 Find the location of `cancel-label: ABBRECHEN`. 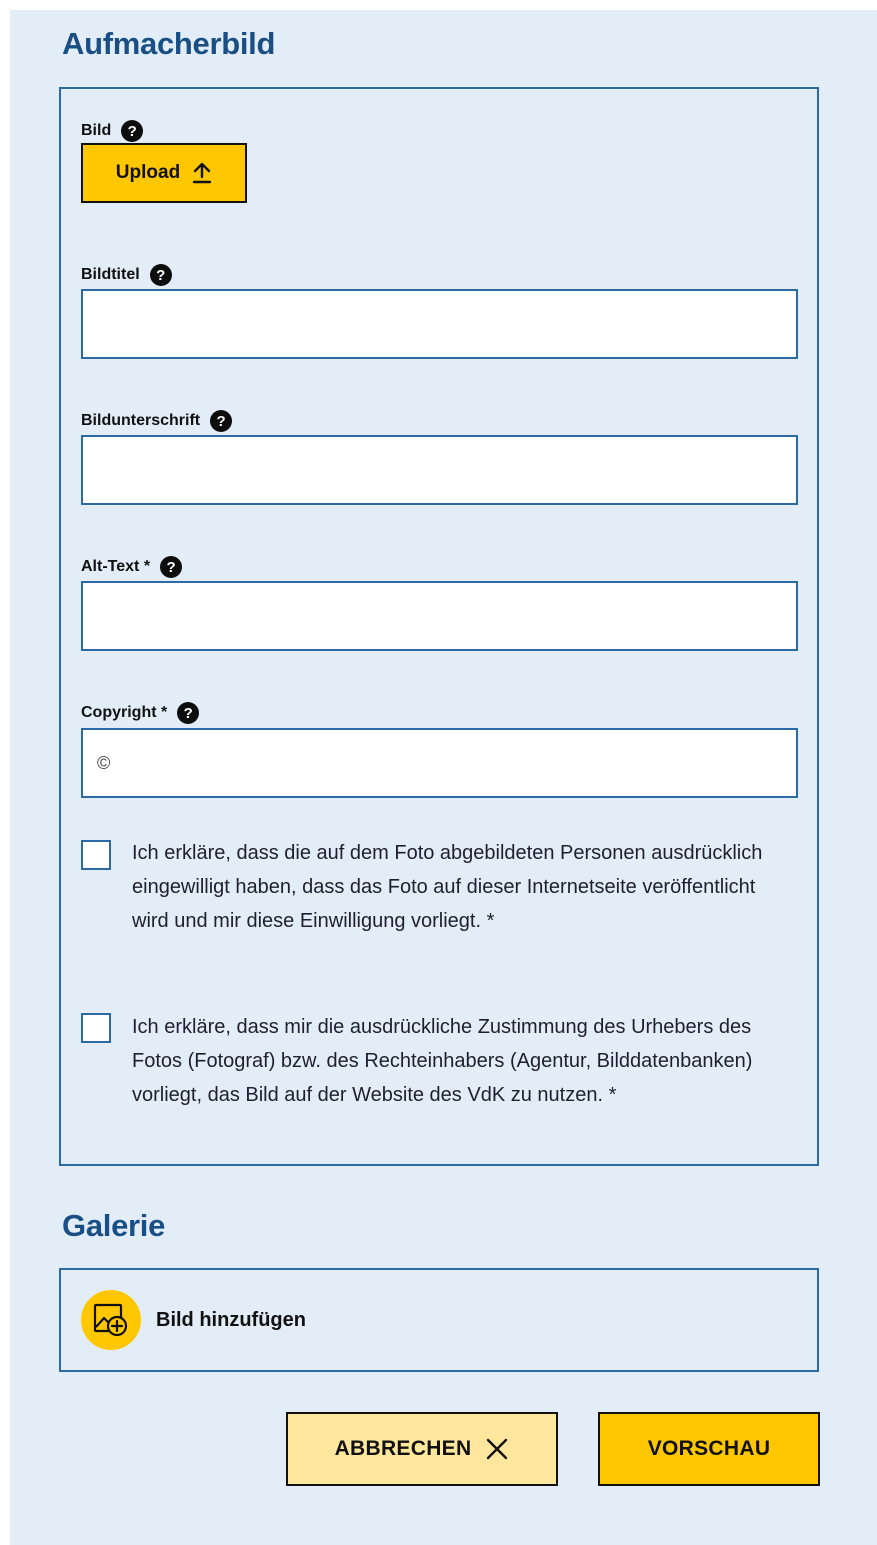

cancel-label: ABBRECHEN is located at coordinates (403, 1448).